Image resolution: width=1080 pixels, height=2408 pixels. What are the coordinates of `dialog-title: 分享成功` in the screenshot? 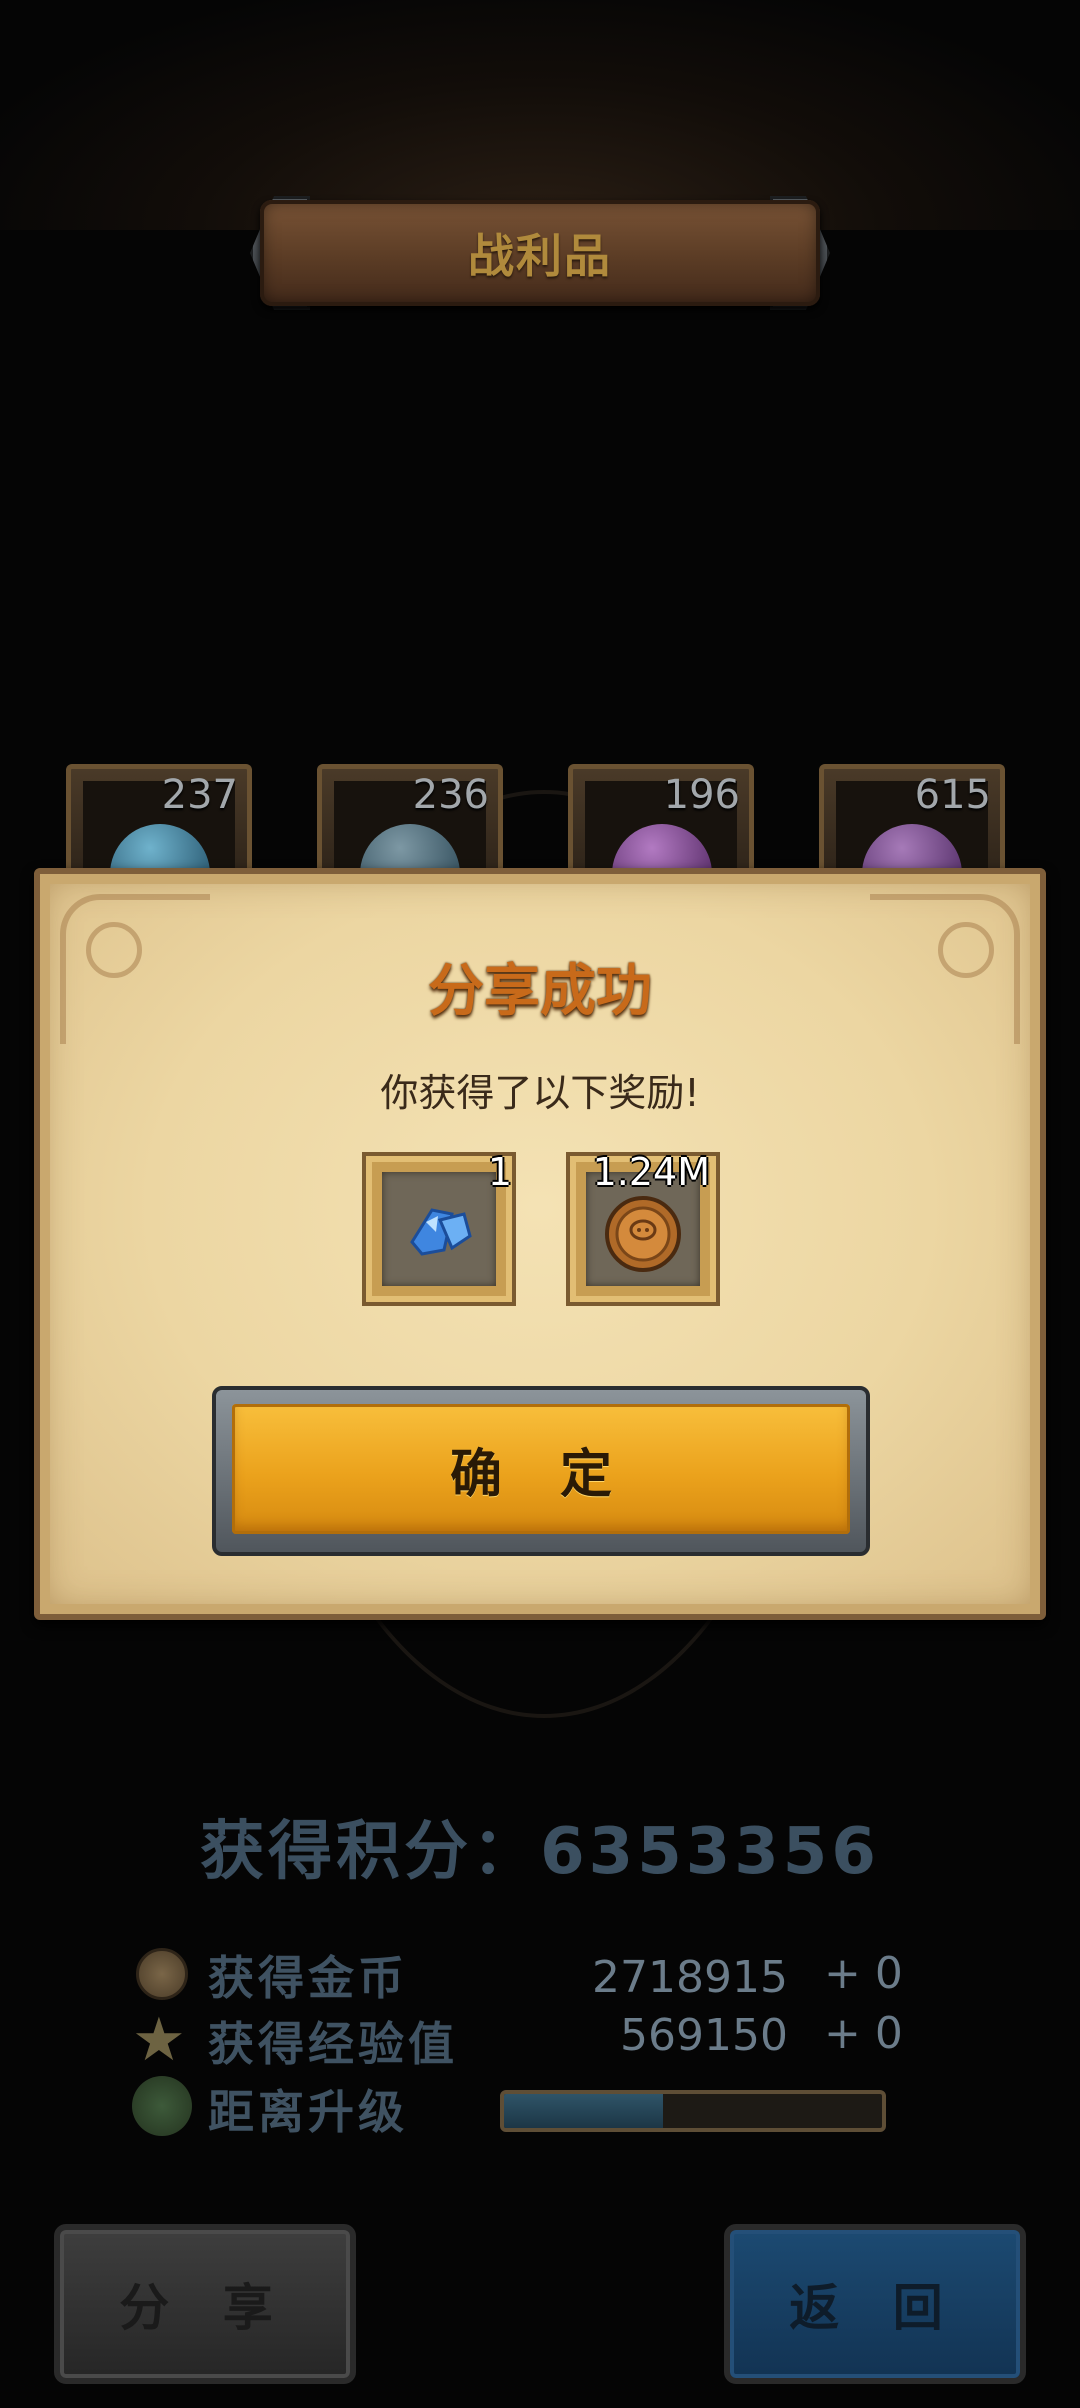 It's located at (540, 991).